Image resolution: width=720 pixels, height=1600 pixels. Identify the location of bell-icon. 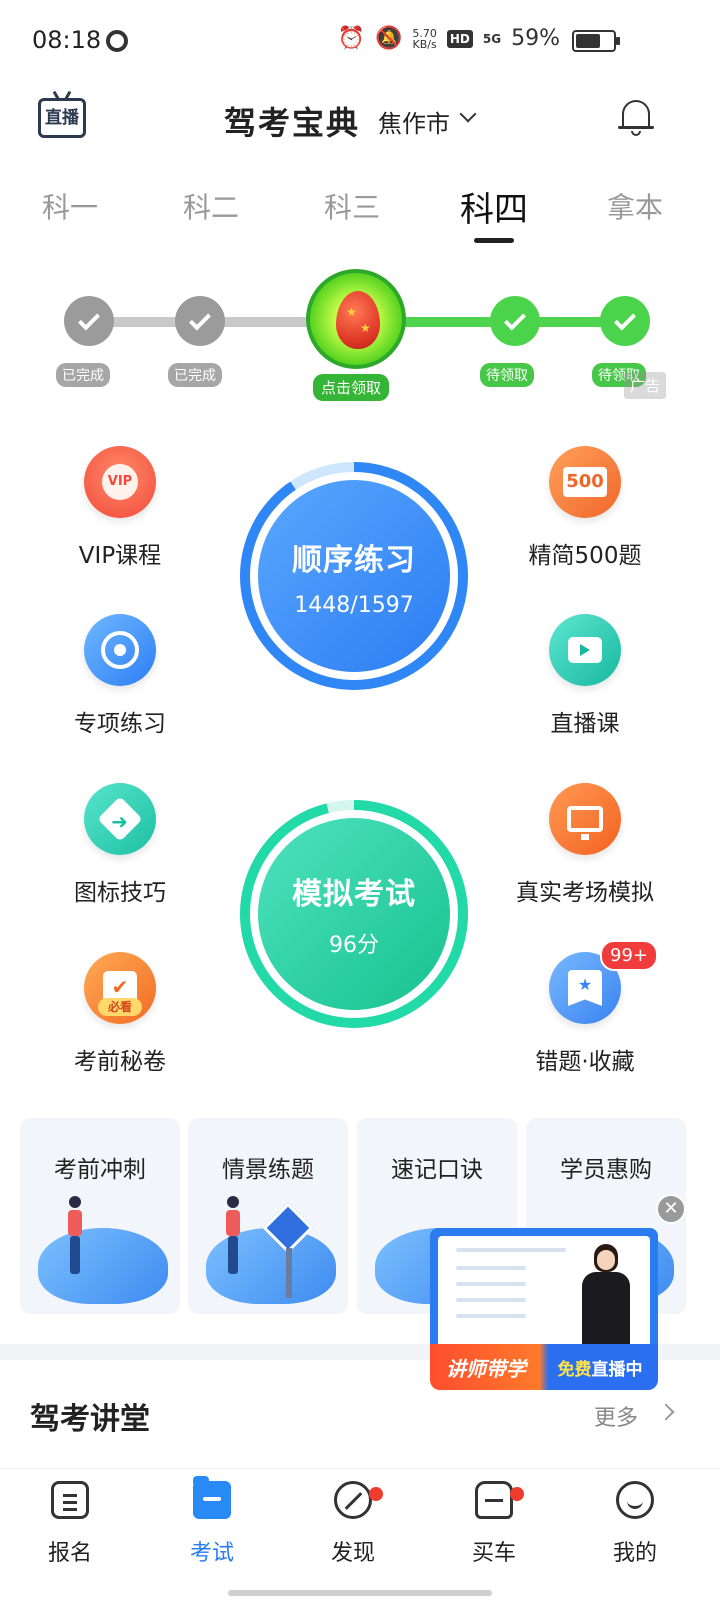
(636, 118).